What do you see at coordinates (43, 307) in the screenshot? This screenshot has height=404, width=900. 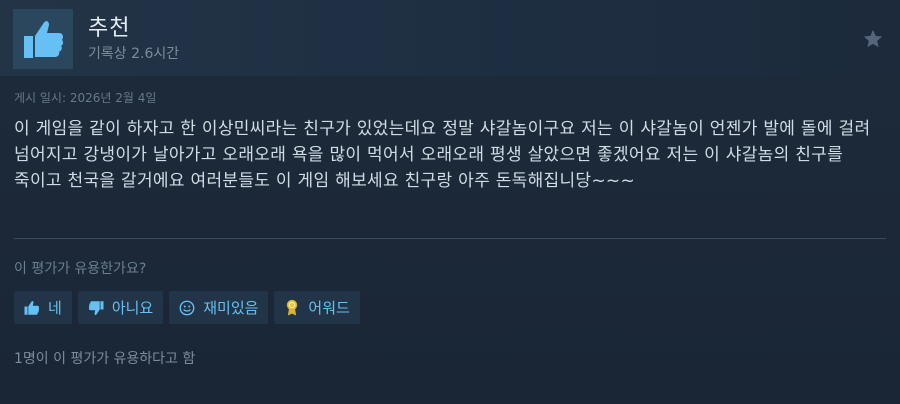 I see `vote-yes-button: 네` at bounding box center [43, 307].